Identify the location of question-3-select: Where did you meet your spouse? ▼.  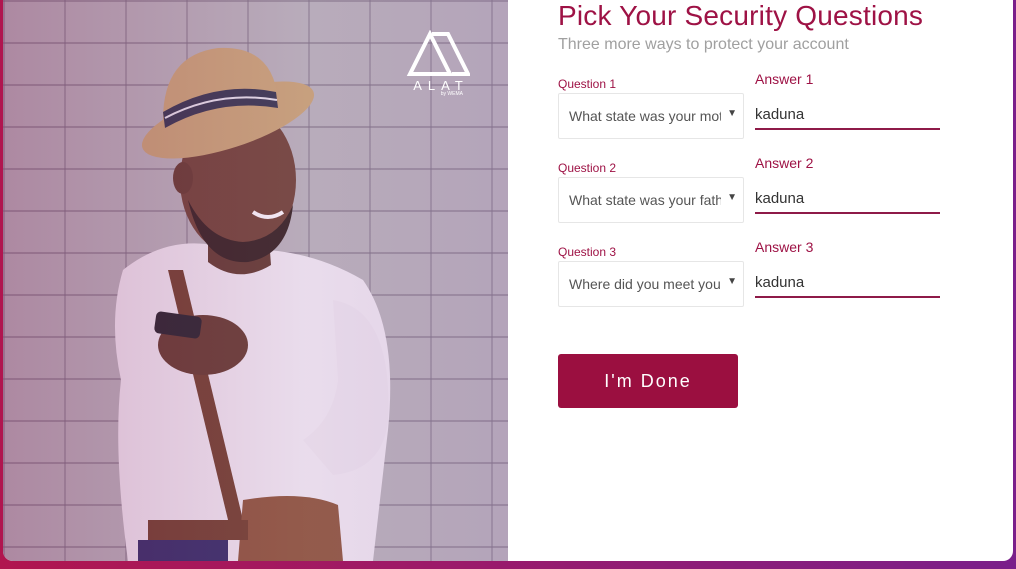
(651, 284).